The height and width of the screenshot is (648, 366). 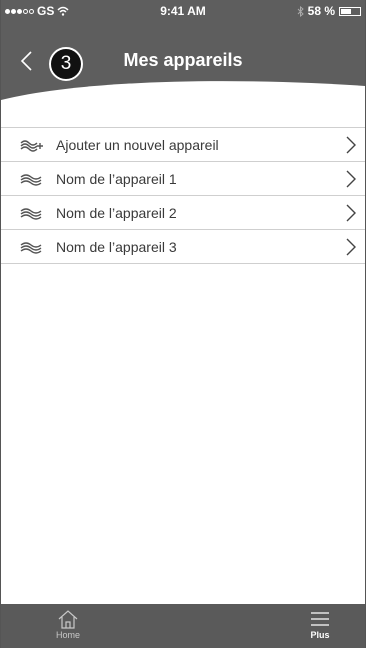 What do you see at coordinates (137, 144) in the screenshot?
I see `list-item-label: Ajouter un nouvel appareil` at bounding box center [137, 144].